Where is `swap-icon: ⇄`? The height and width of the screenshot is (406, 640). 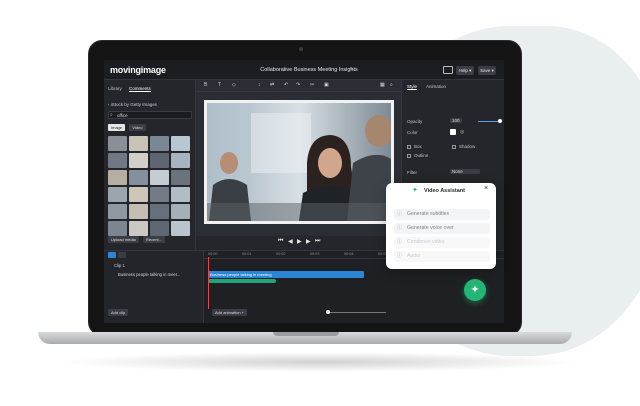
swap-icon: ⇄ is located at coordinates (272, 85).